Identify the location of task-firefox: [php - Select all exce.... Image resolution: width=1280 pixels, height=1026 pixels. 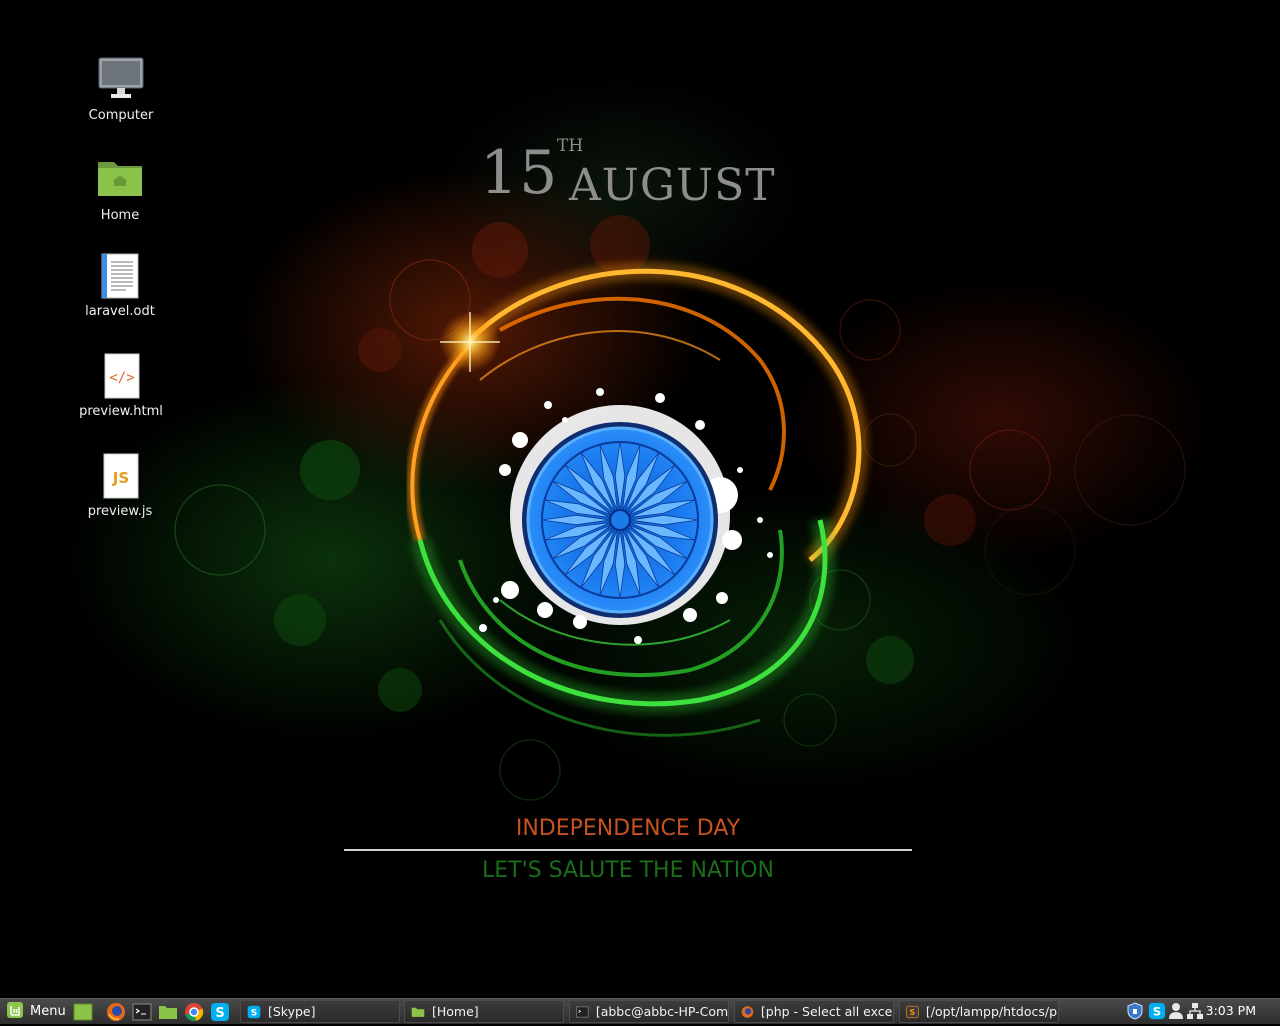
(814, 1011).